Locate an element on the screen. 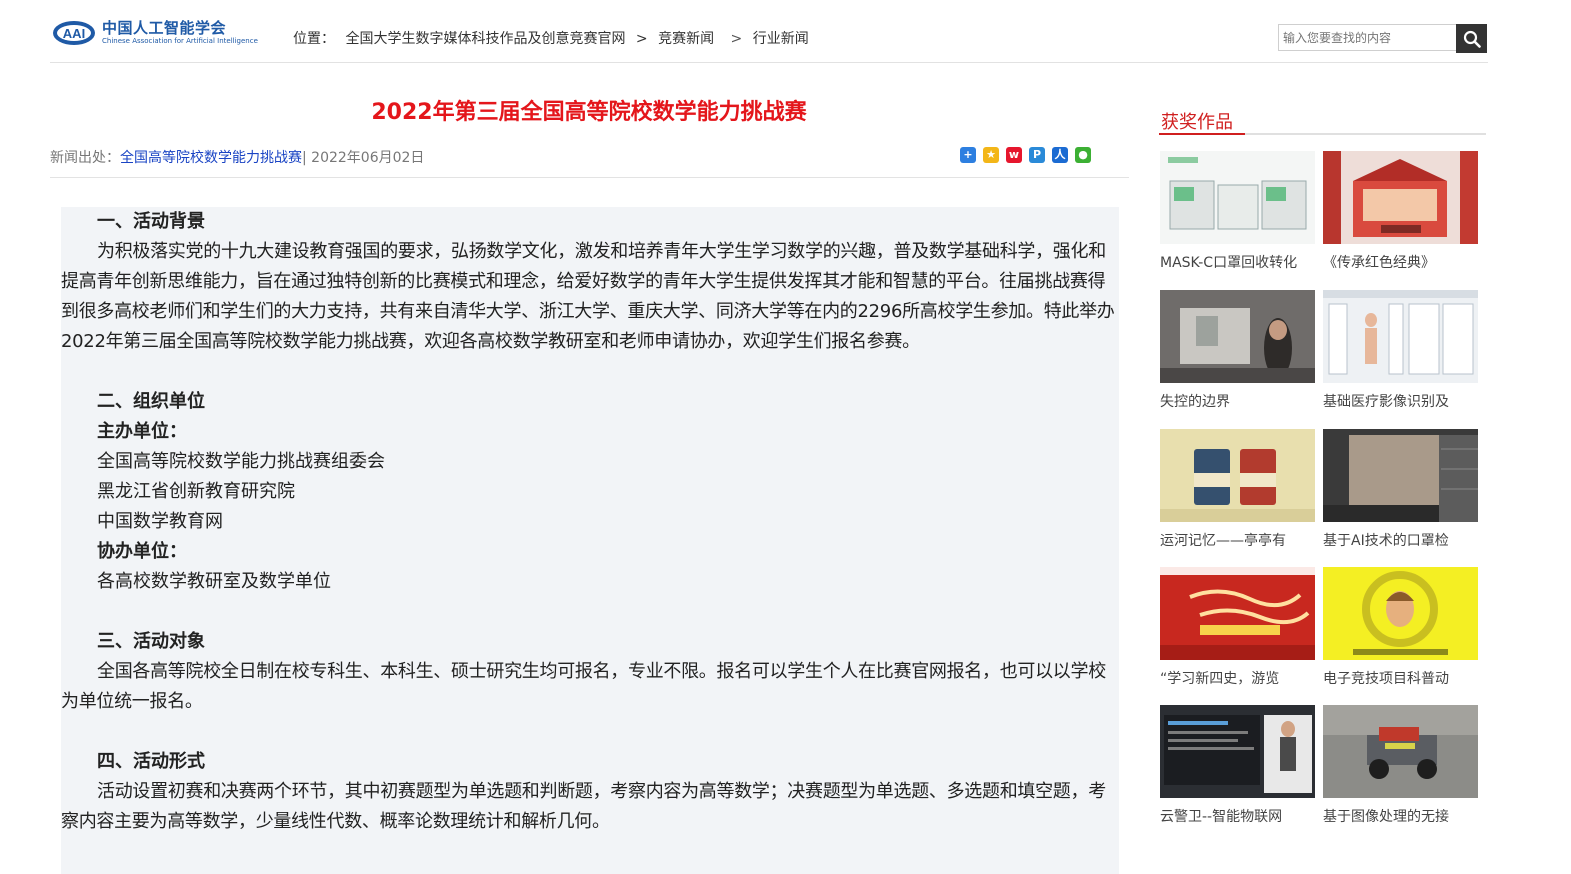 This screenshot has height=874, width=1571. host-org: 中国数学教育网 is located at coordinates (160, 521).